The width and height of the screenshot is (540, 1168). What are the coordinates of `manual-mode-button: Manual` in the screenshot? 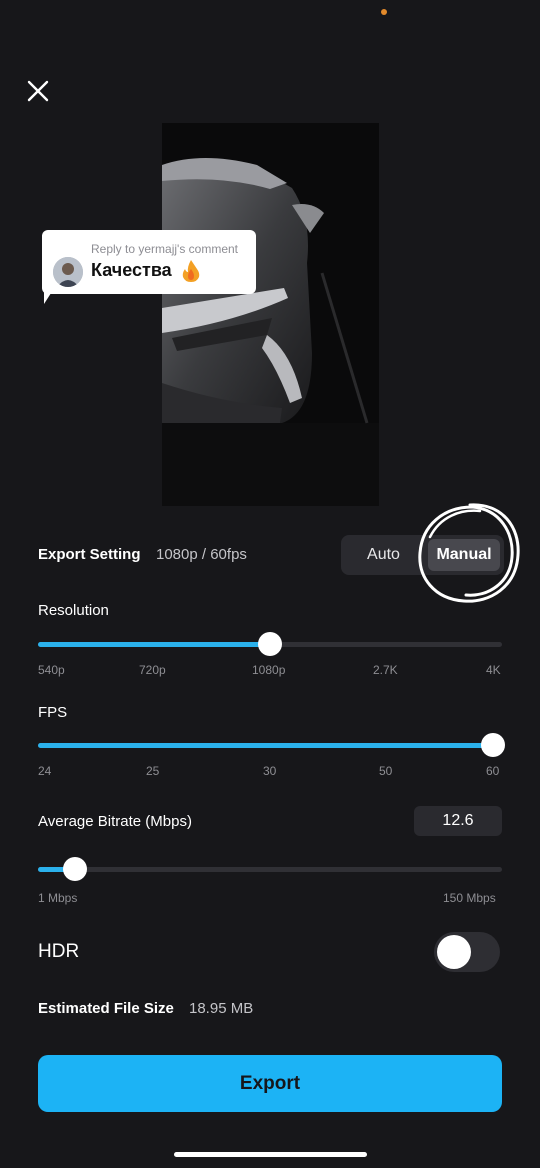 It's located at (464, 555).